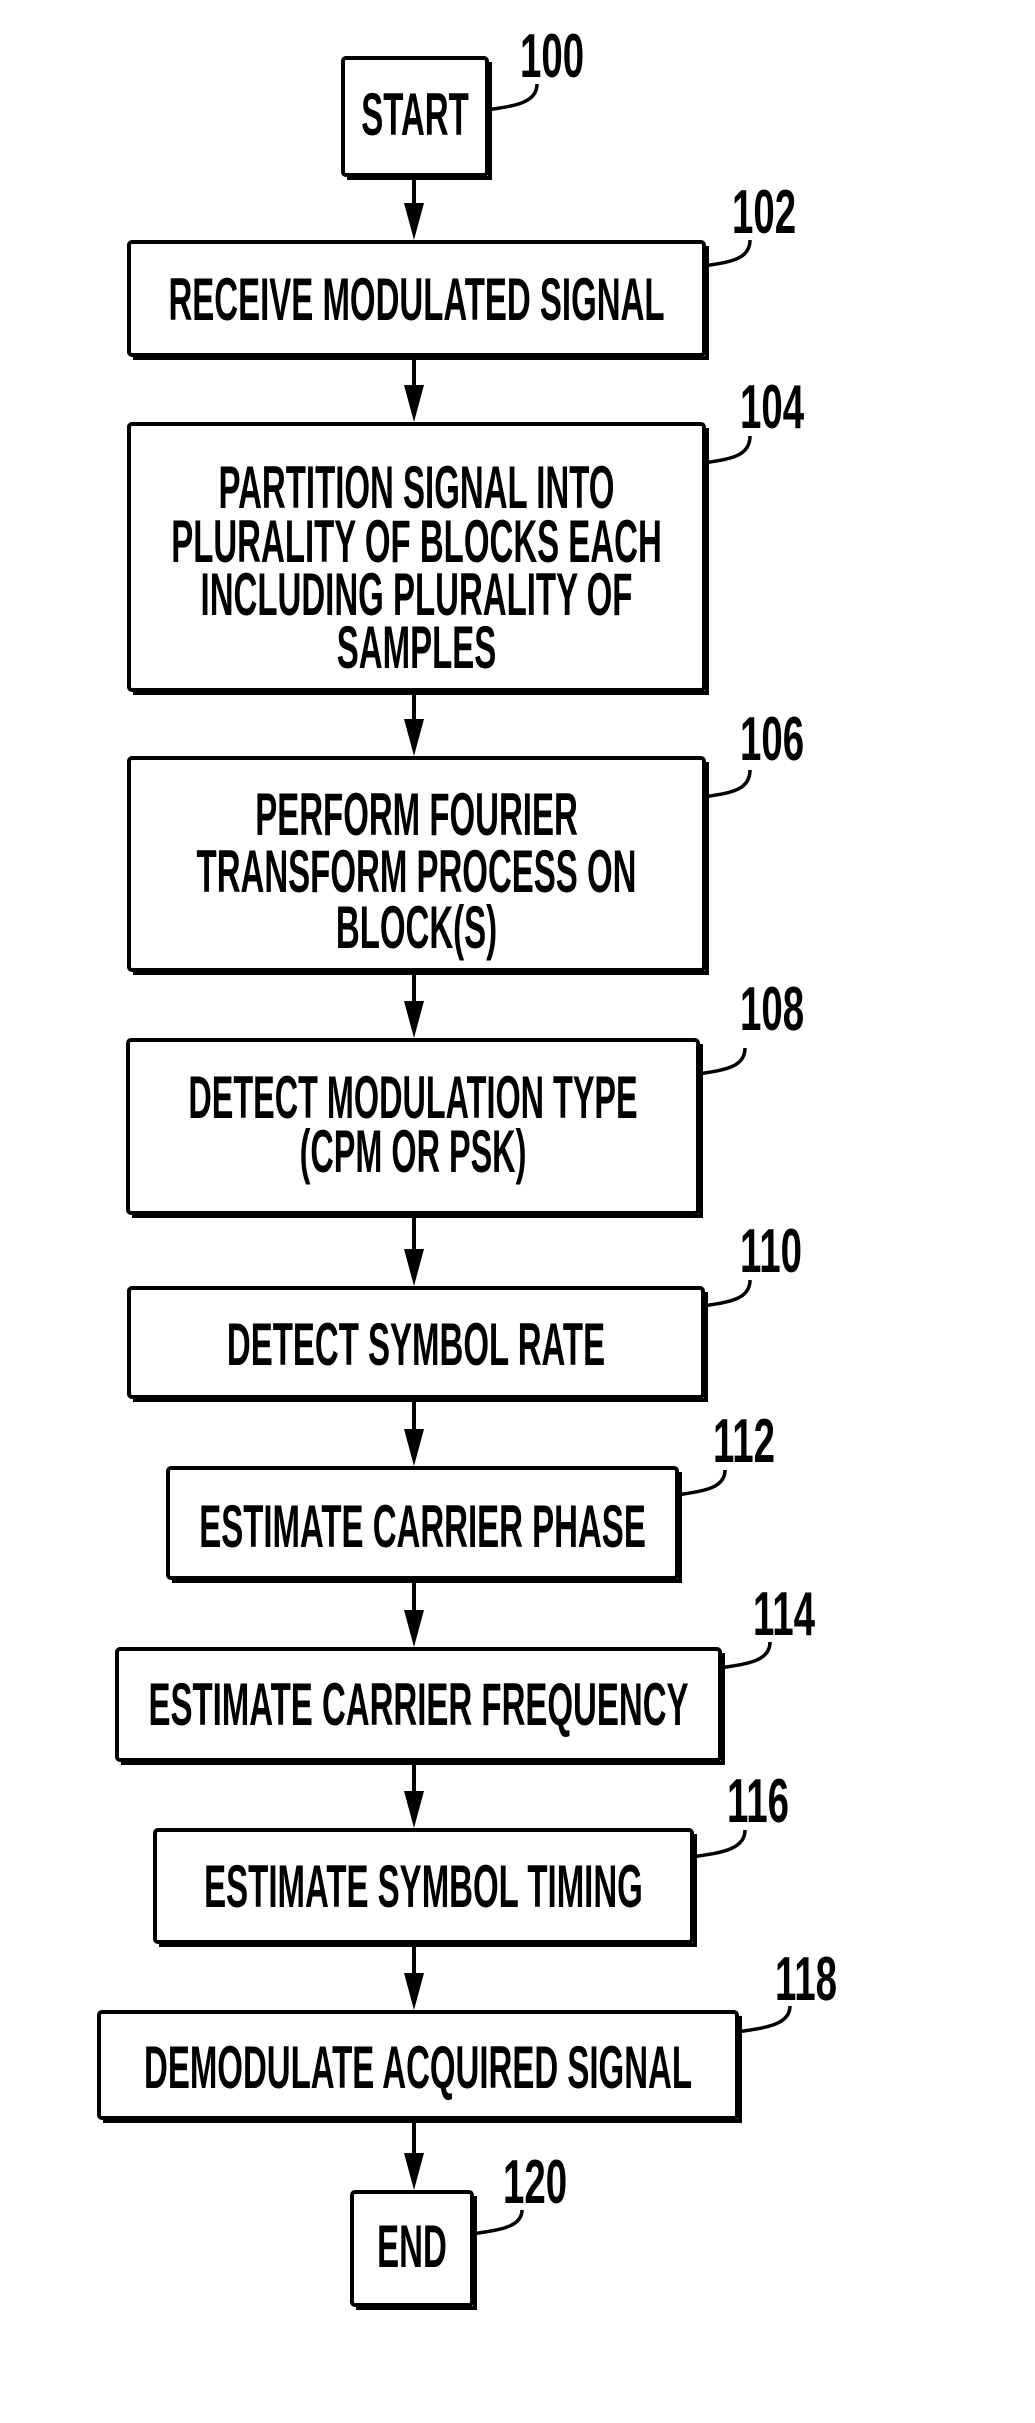 This screenshot has width=1035, height=2423. What do you see at coordinates (422, 1527) in the screenshot?
I see `step-text-line: ESTIMATE CARRIER PHASE` at bounding box center [422, 1527].